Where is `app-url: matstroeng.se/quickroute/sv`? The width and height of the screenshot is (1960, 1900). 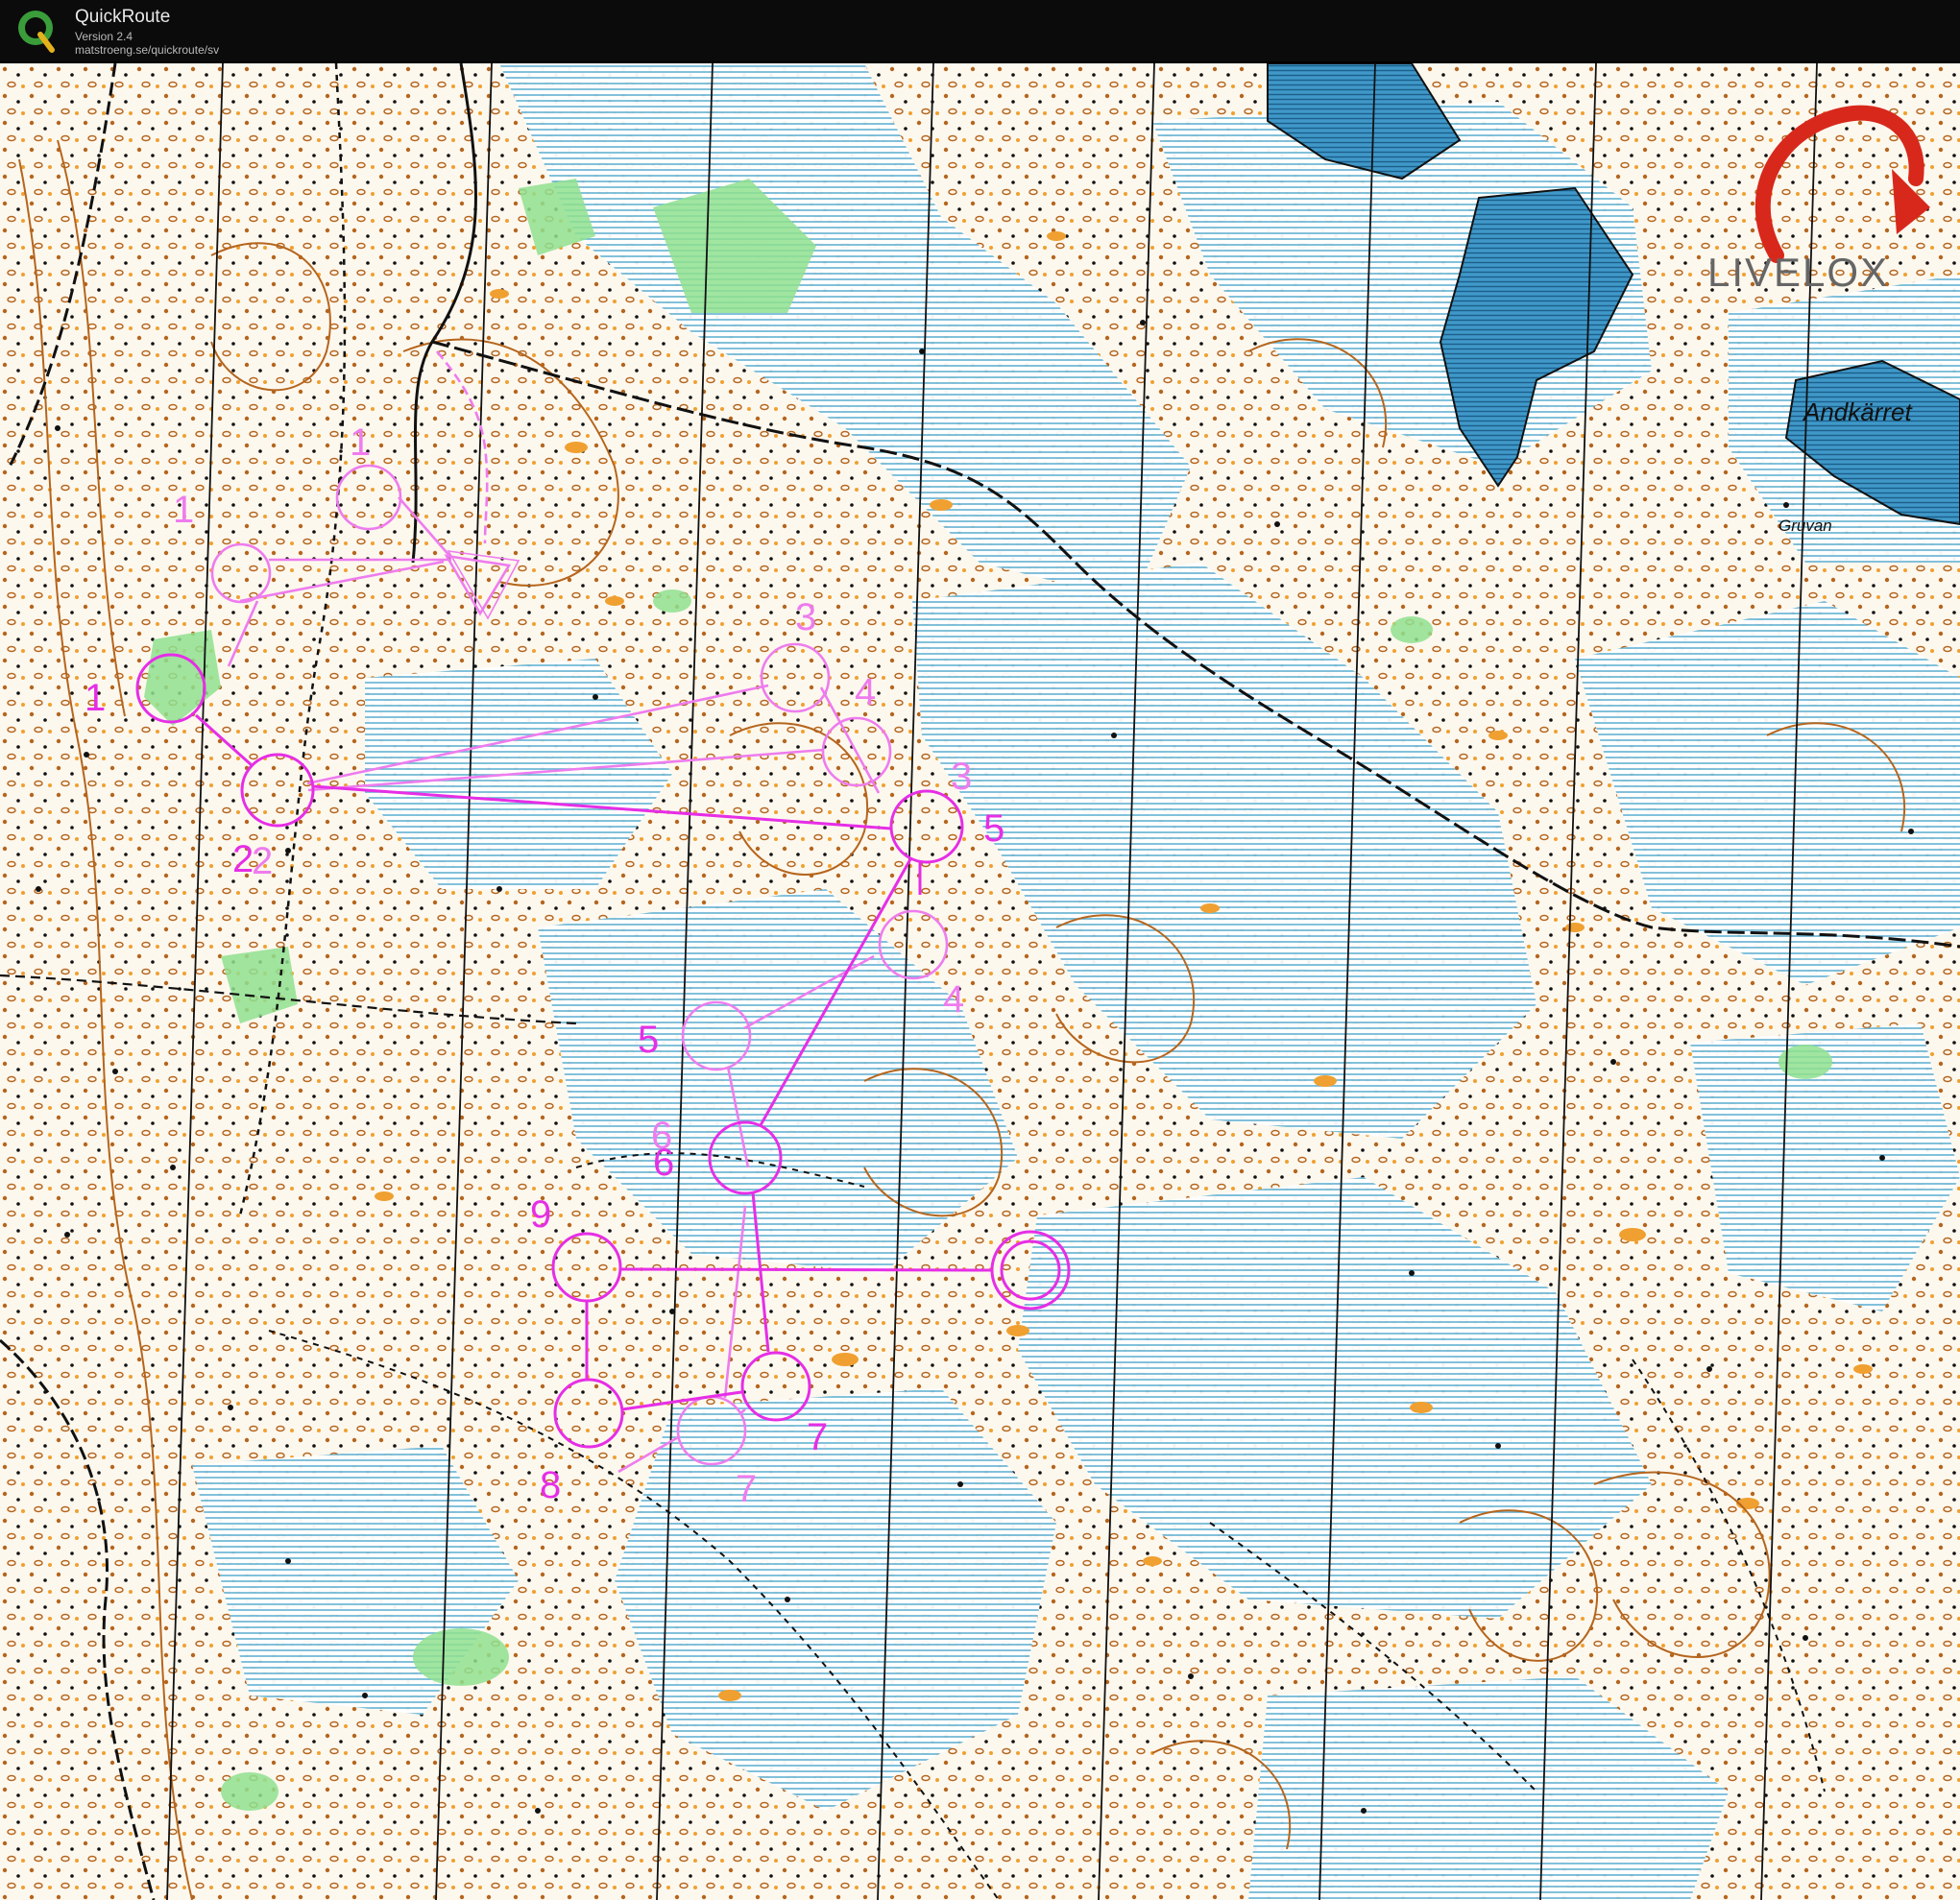
app-url: matstroeng.se/quickroute/sv is located at coordinates (148, 50).